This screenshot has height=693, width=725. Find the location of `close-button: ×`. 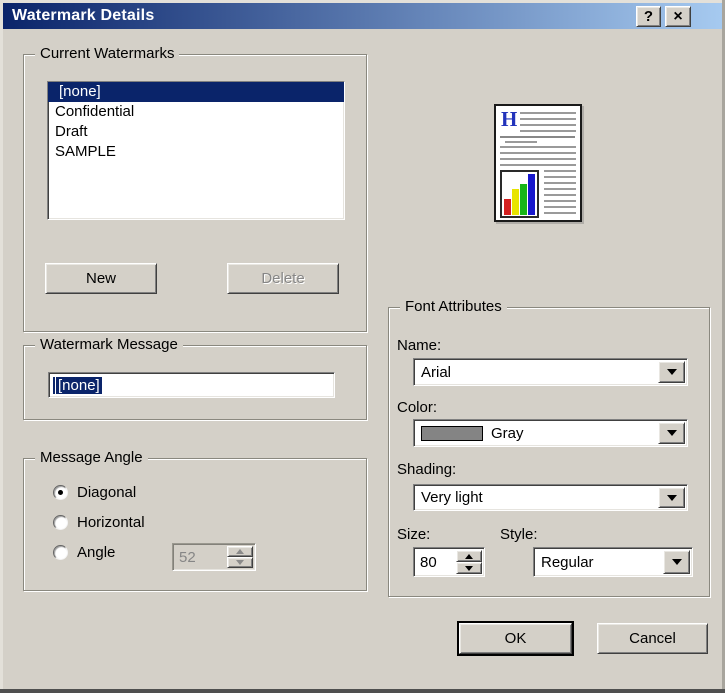

close-button: × is located at coordinates (678, 16).